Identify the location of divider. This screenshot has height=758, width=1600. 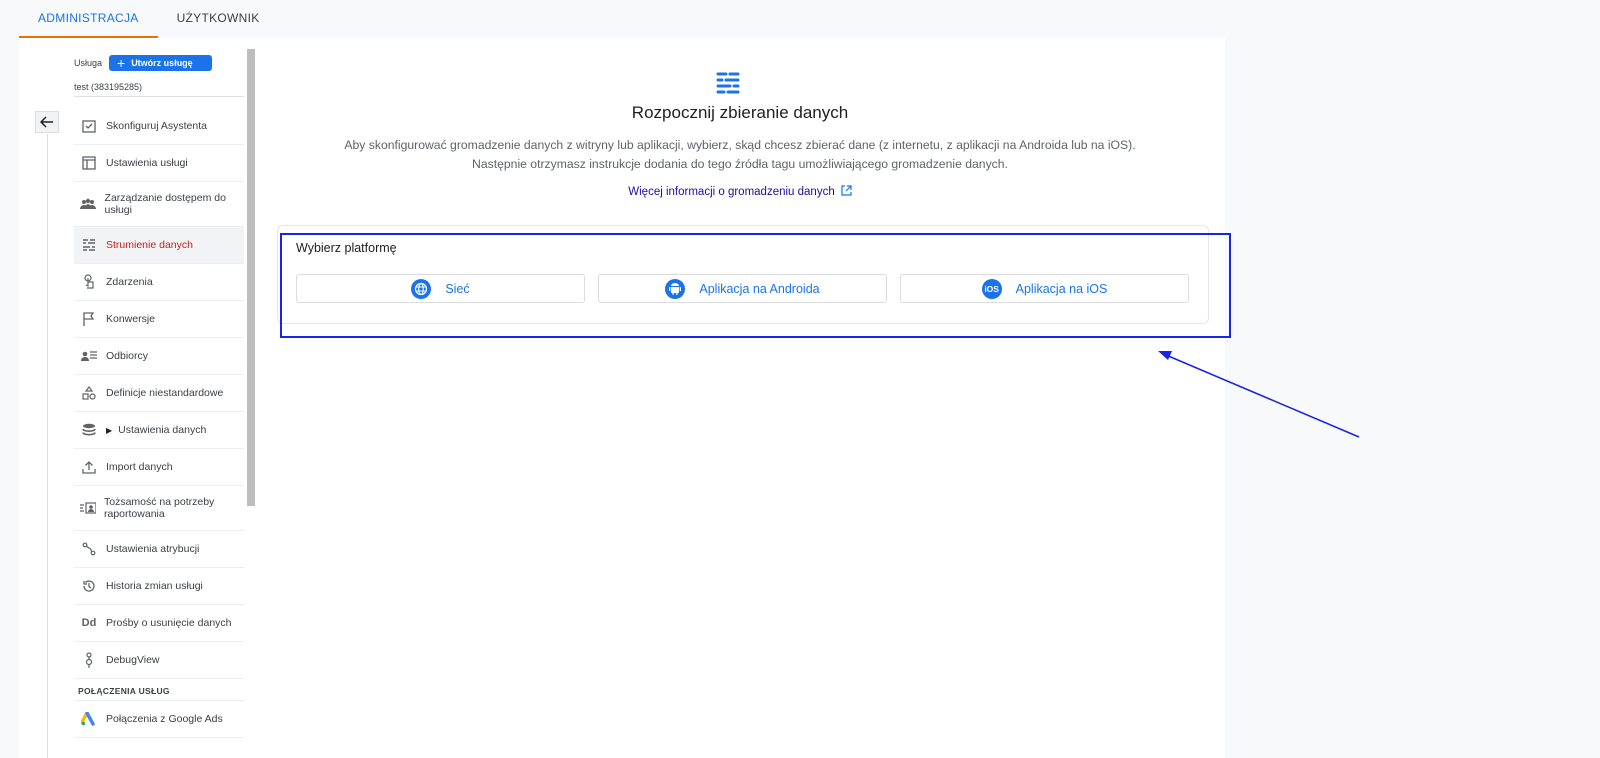
(159, 96).